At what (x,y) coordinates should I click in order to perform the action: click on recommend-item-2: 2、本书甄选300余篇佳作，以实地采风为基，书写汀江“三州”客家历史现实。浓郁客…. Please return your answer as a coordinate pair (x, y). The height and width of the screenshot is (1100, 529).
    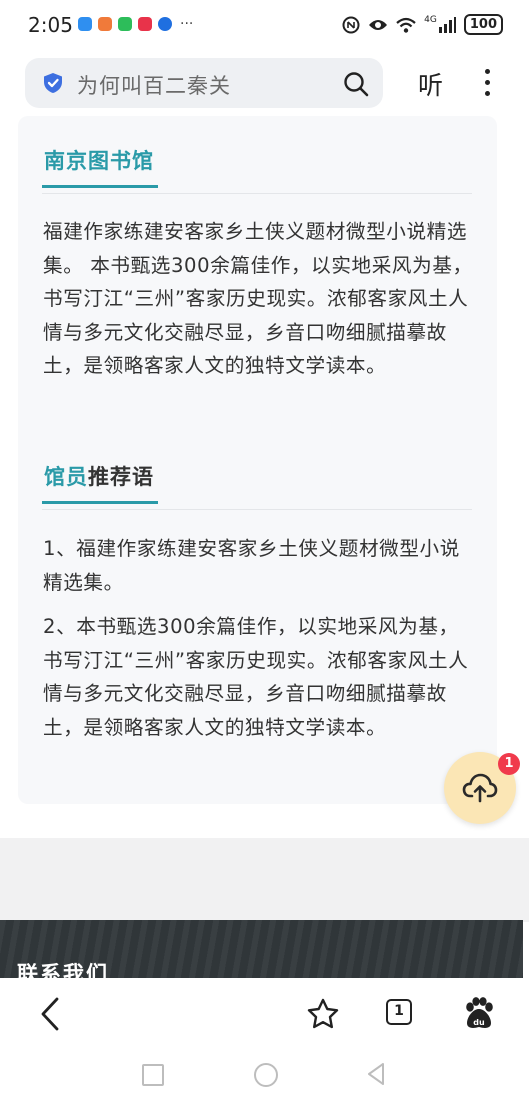
    Looking at the image, I should click on (256, 677).